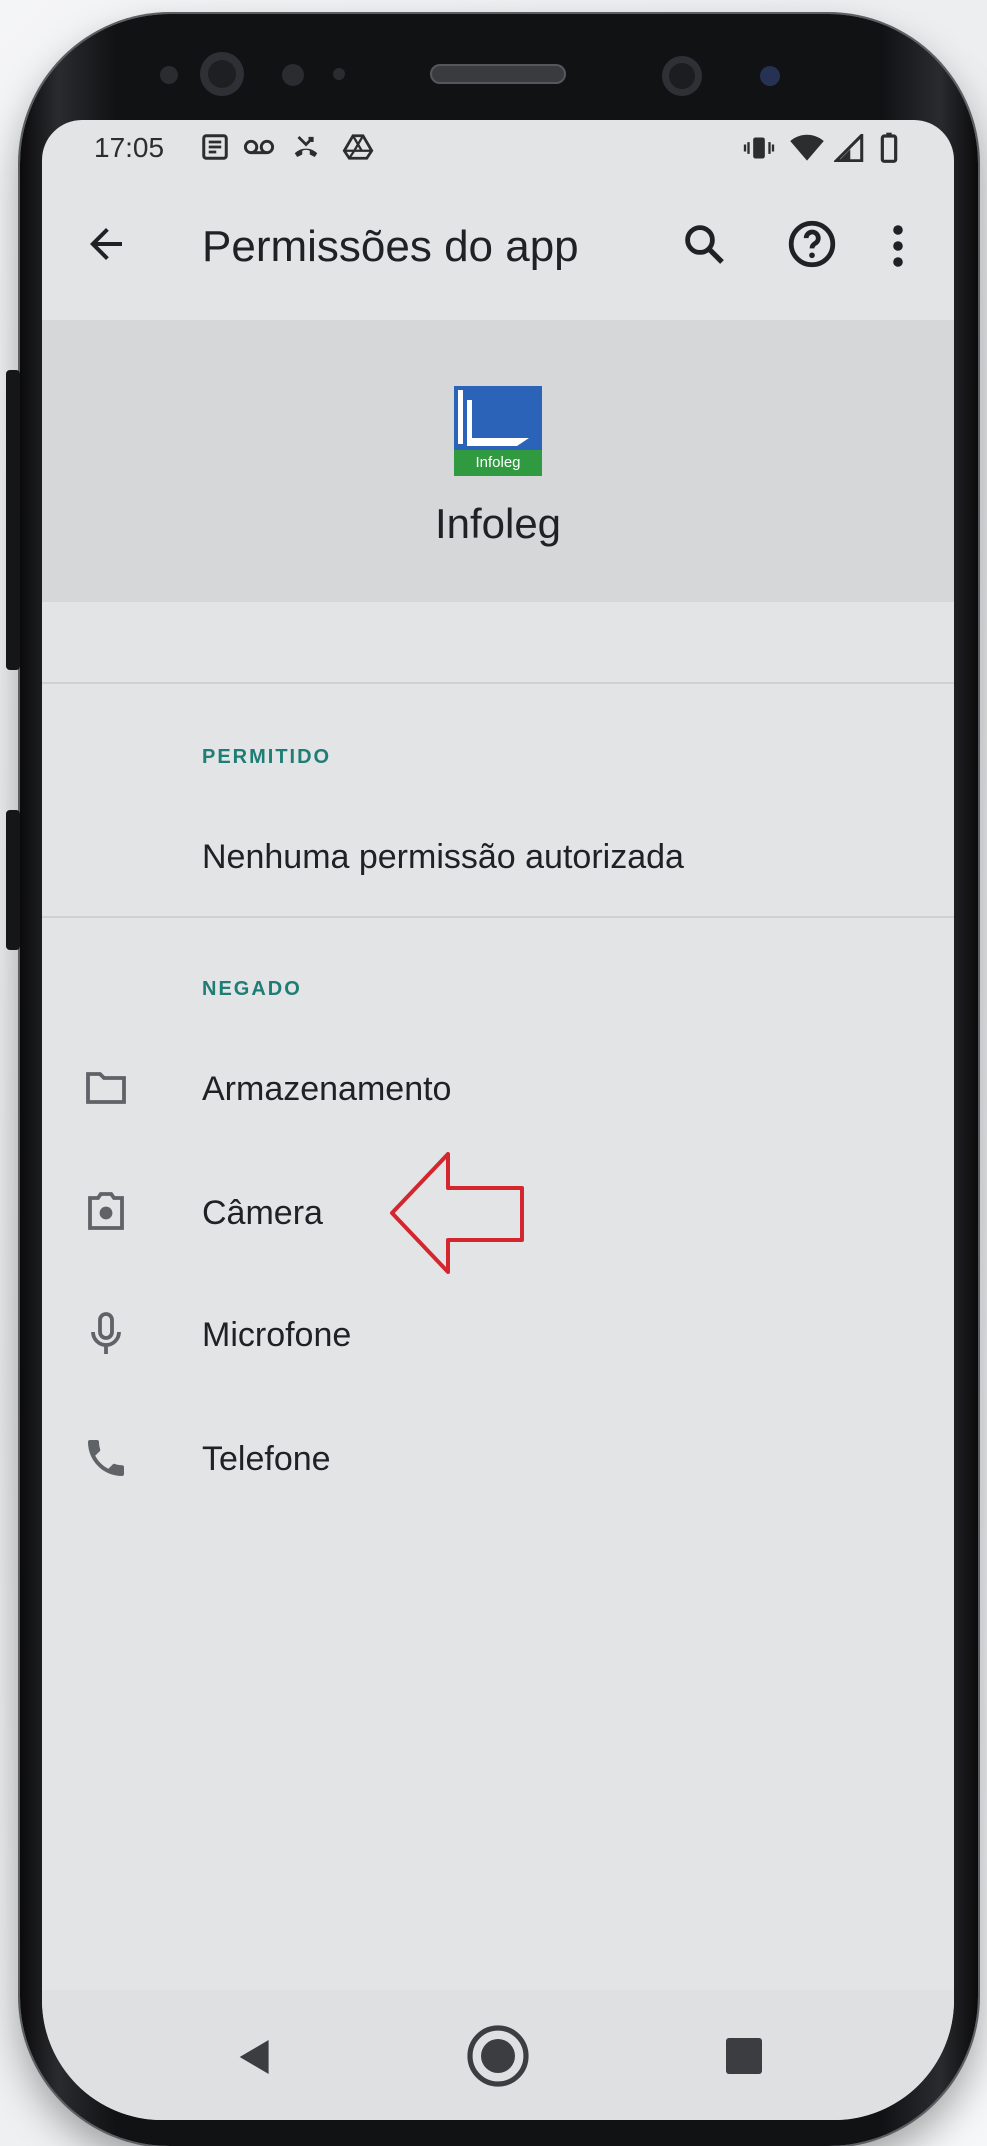 This screenshot has height=2146, width=987. I want to click on more-vert-icon, so click(898, 246).